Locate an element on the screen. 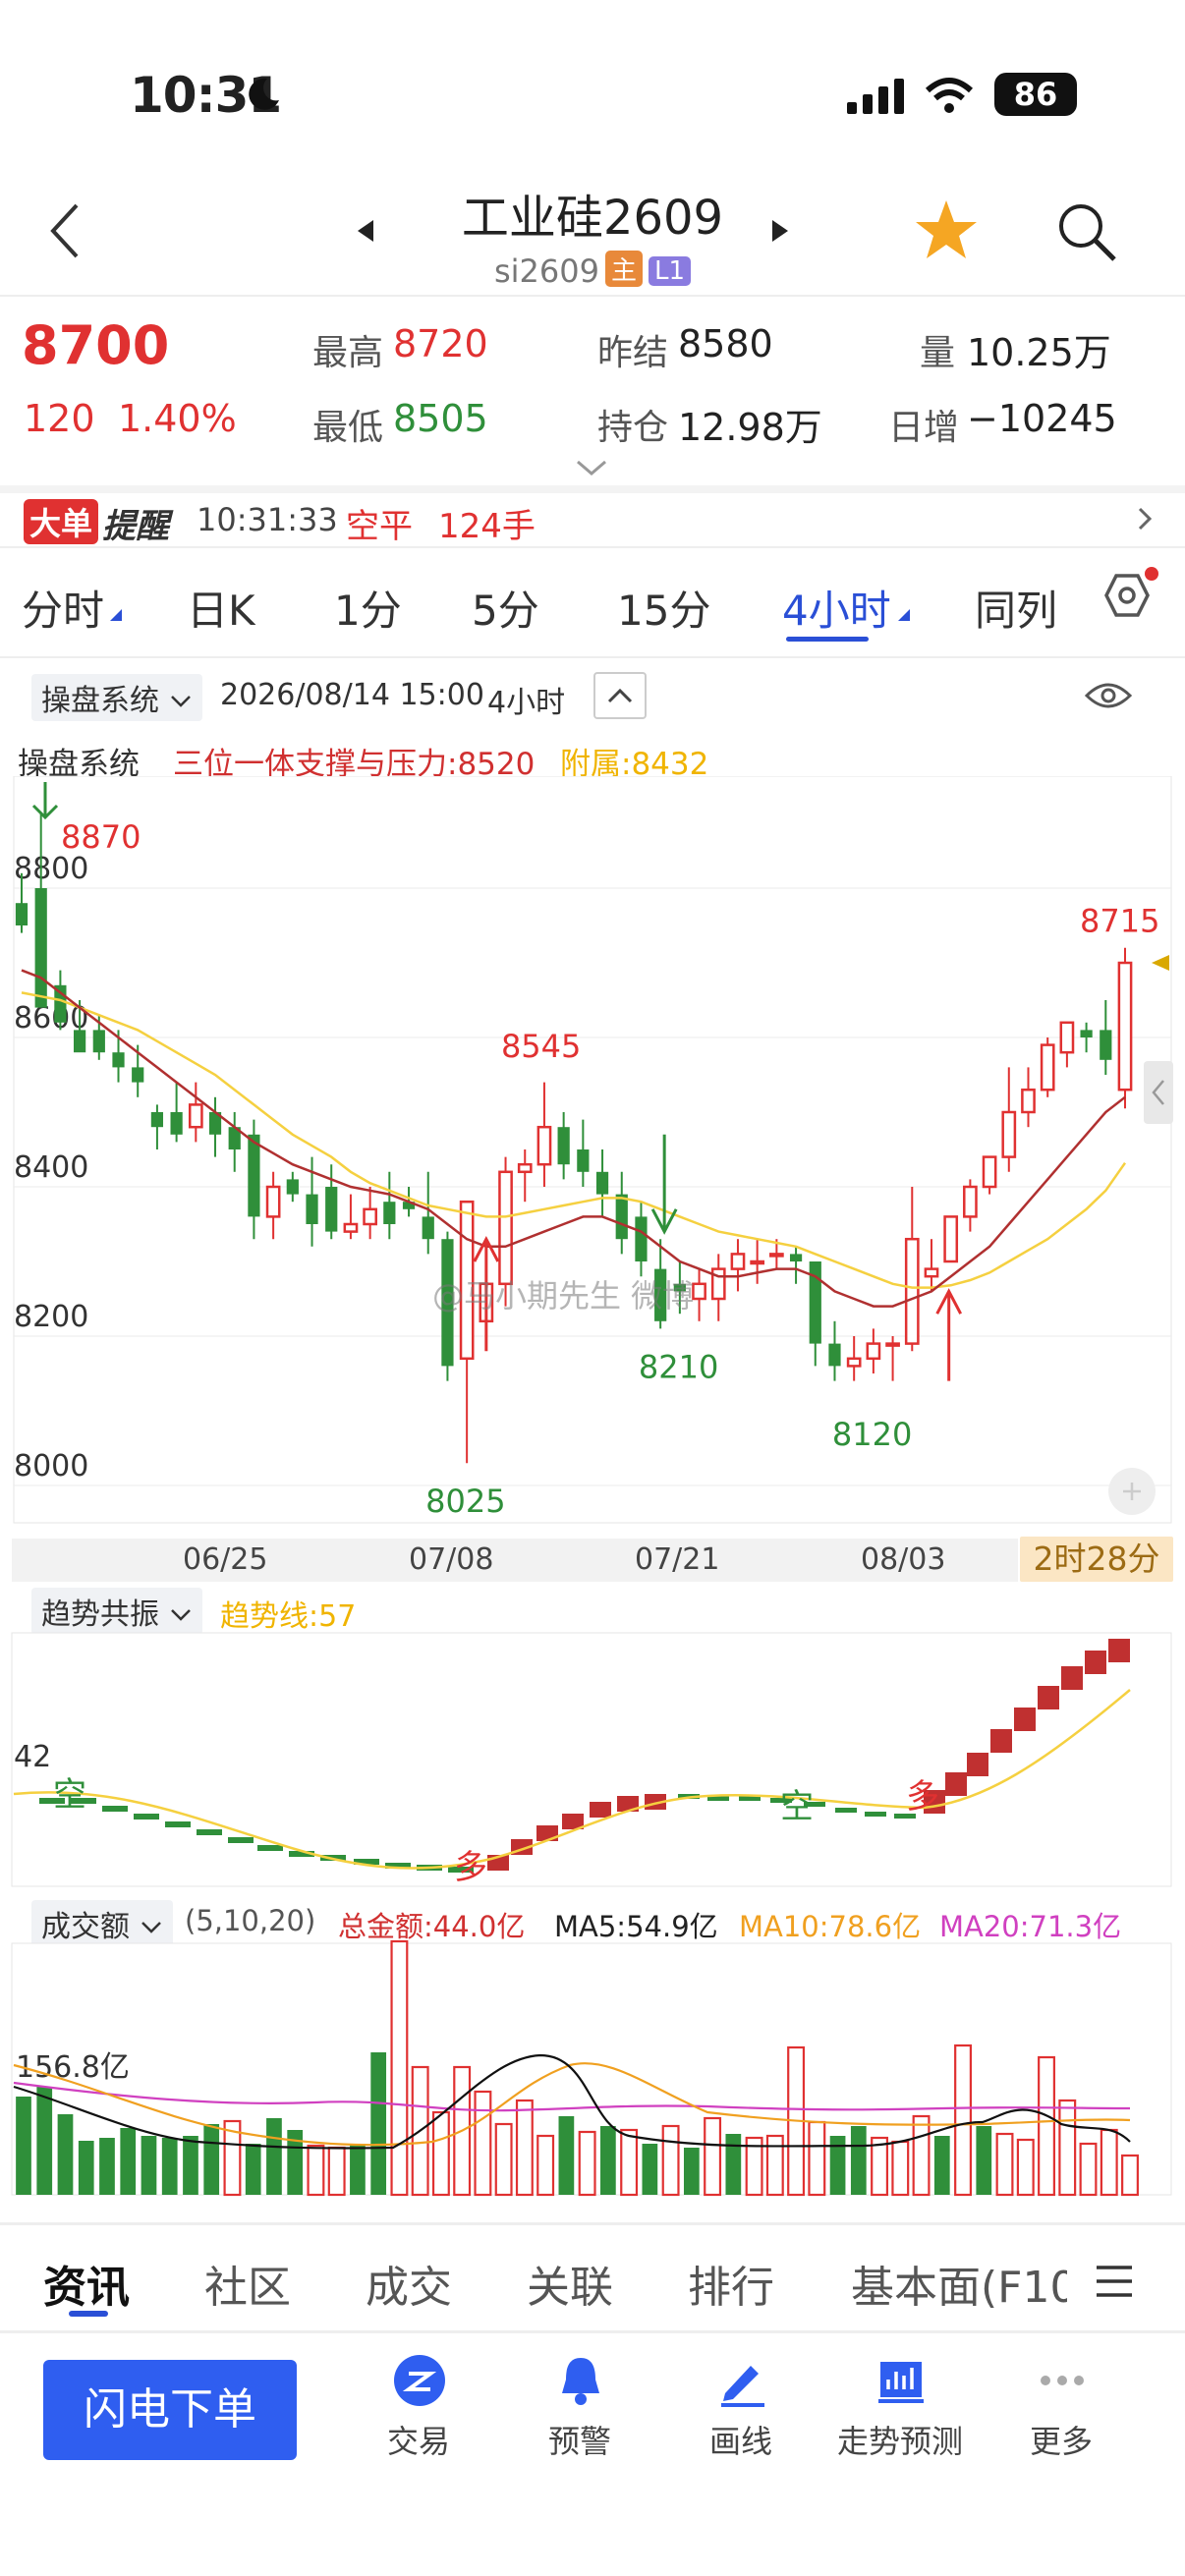  chart-settings-icon is located at coordinates (1126, 601).